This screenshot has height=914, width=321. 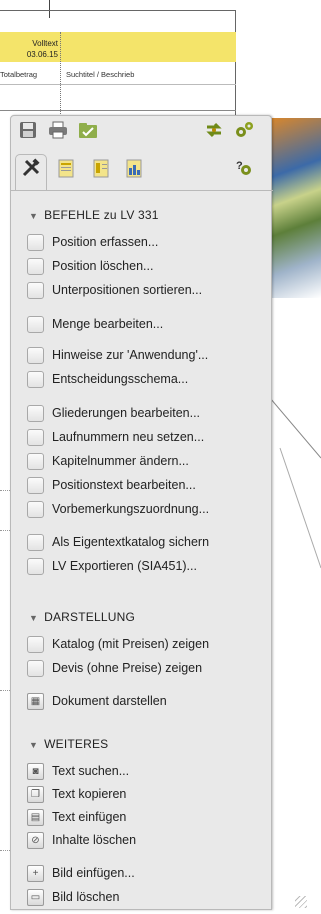 What do you see at coordinates (142, 133) in the screenshot?
I see `toolbar-top` at bounding box center [142, 133].